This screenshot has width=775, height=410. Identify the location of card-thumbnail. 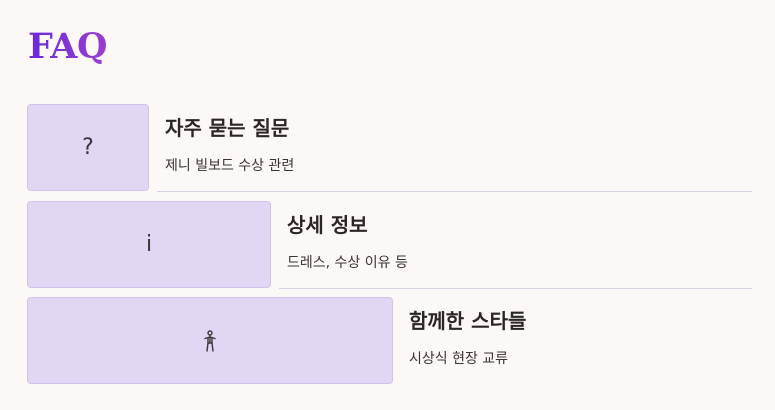
(210, 340).